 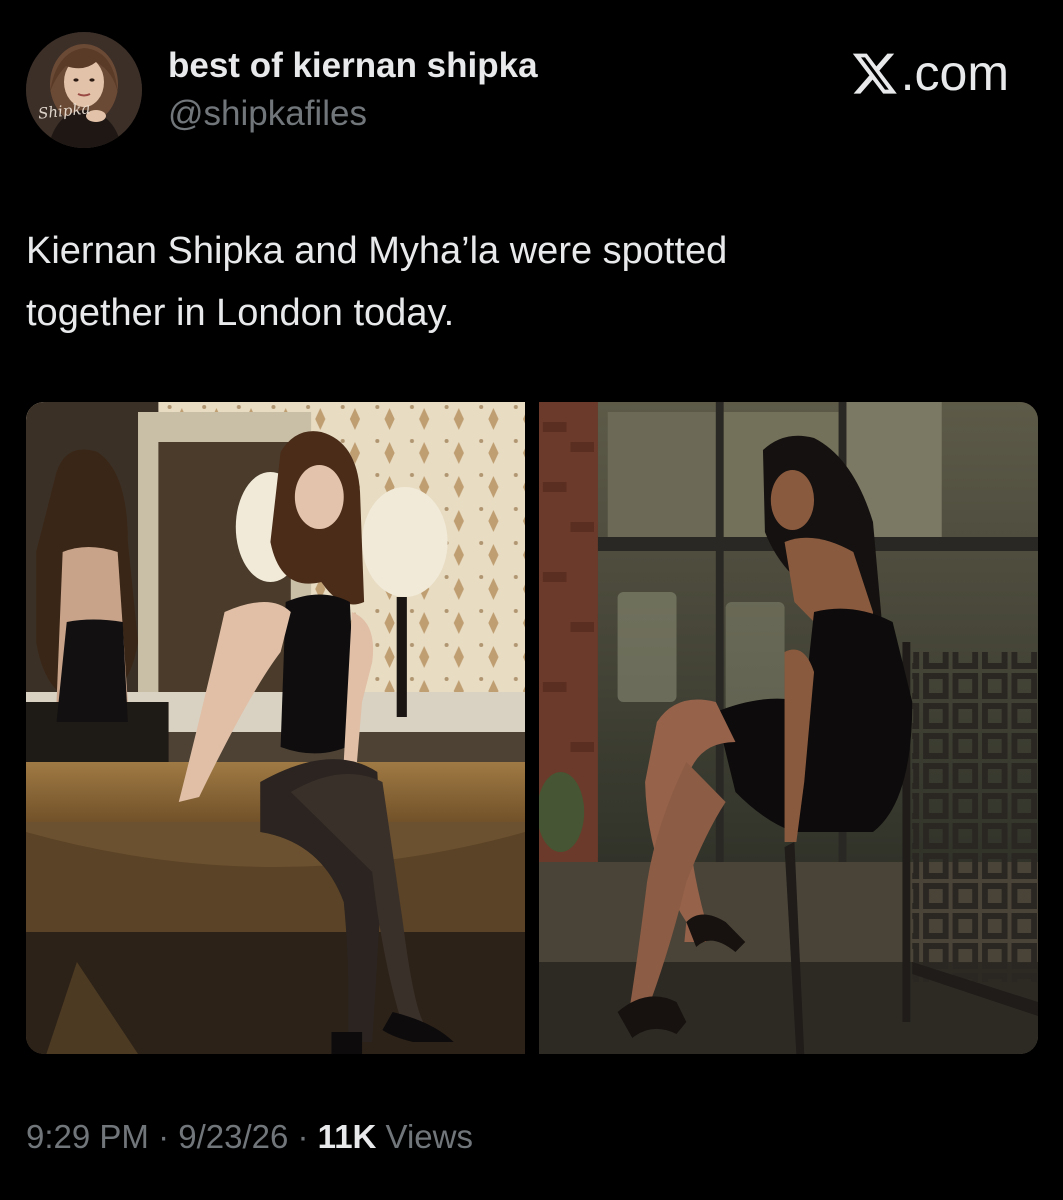 I want to click on author-handle: @shipkafiles, so click(x=267, y=114).